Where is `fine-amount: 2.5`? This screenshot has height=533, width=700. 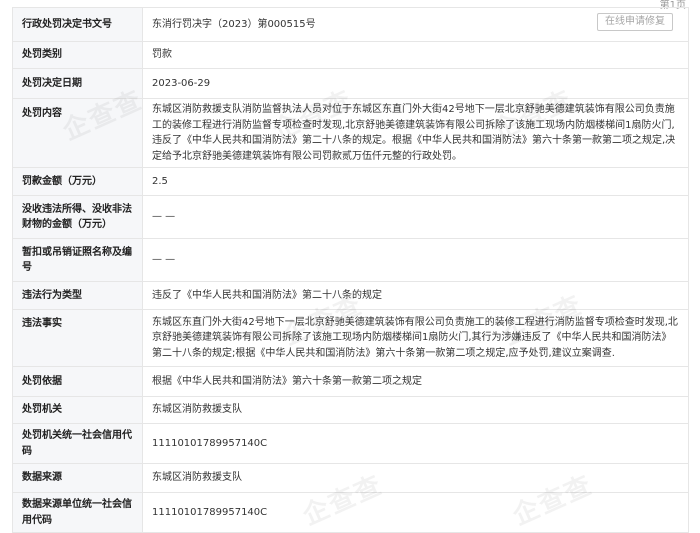 fine-amount: 2.5 is located at coordinates (415, 181).